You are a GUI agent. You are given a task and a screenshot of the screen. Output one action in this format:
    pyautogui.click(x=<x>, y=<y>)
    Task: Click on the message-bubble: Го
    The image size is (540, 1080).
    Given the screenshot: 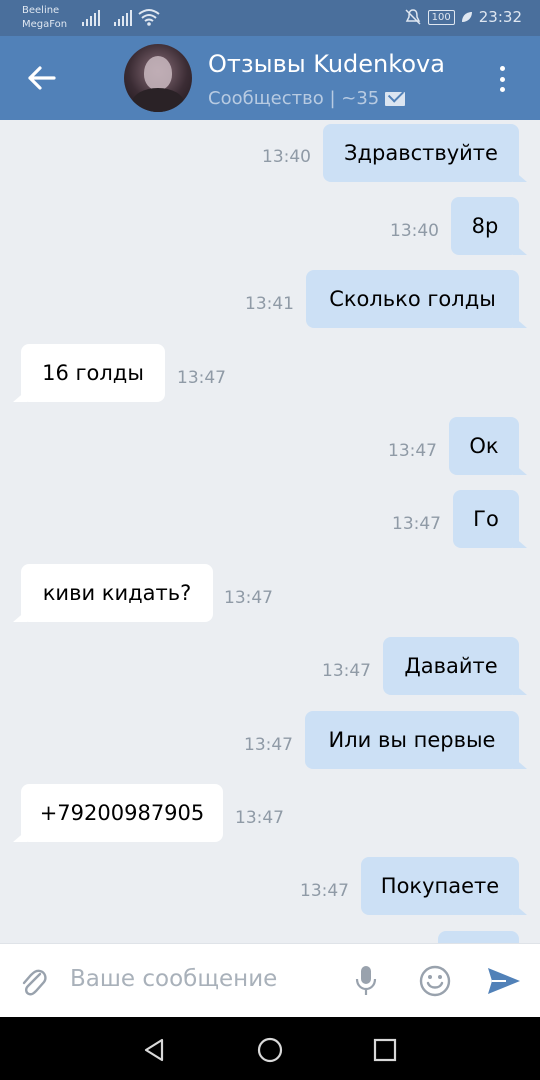 What is the action you would take?
    pyautogui.click(x=486, y=519)
    